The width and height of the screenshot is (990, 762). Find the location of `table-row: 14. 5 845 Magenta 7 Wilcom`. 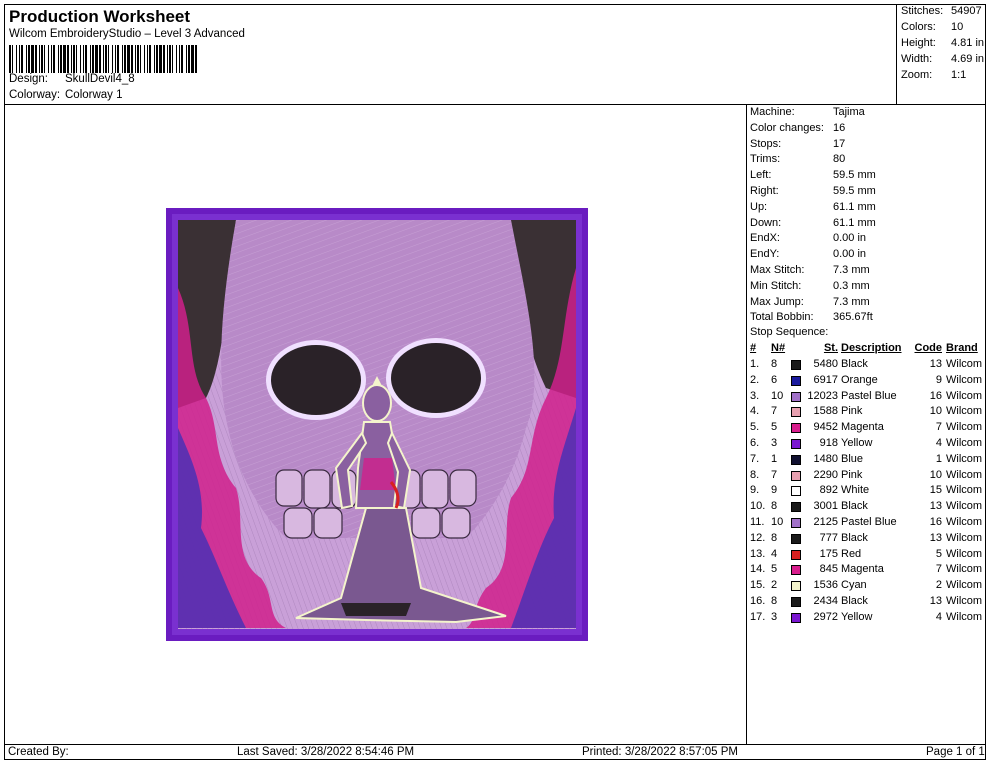

table-row: 14. 5 845 Magenta 7 Wilcom is located at coordinates (867, 570).